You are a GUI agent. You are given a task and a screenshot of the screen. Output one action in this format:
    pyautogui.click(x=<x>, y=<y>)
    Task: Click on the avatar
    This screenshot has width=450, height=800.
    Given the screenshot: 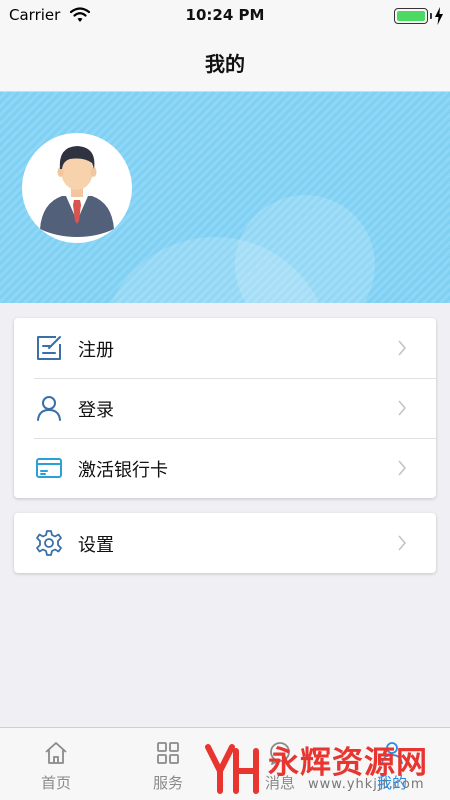 What is the action you would take?
    pyautogui.click(x=77, y=188)
    